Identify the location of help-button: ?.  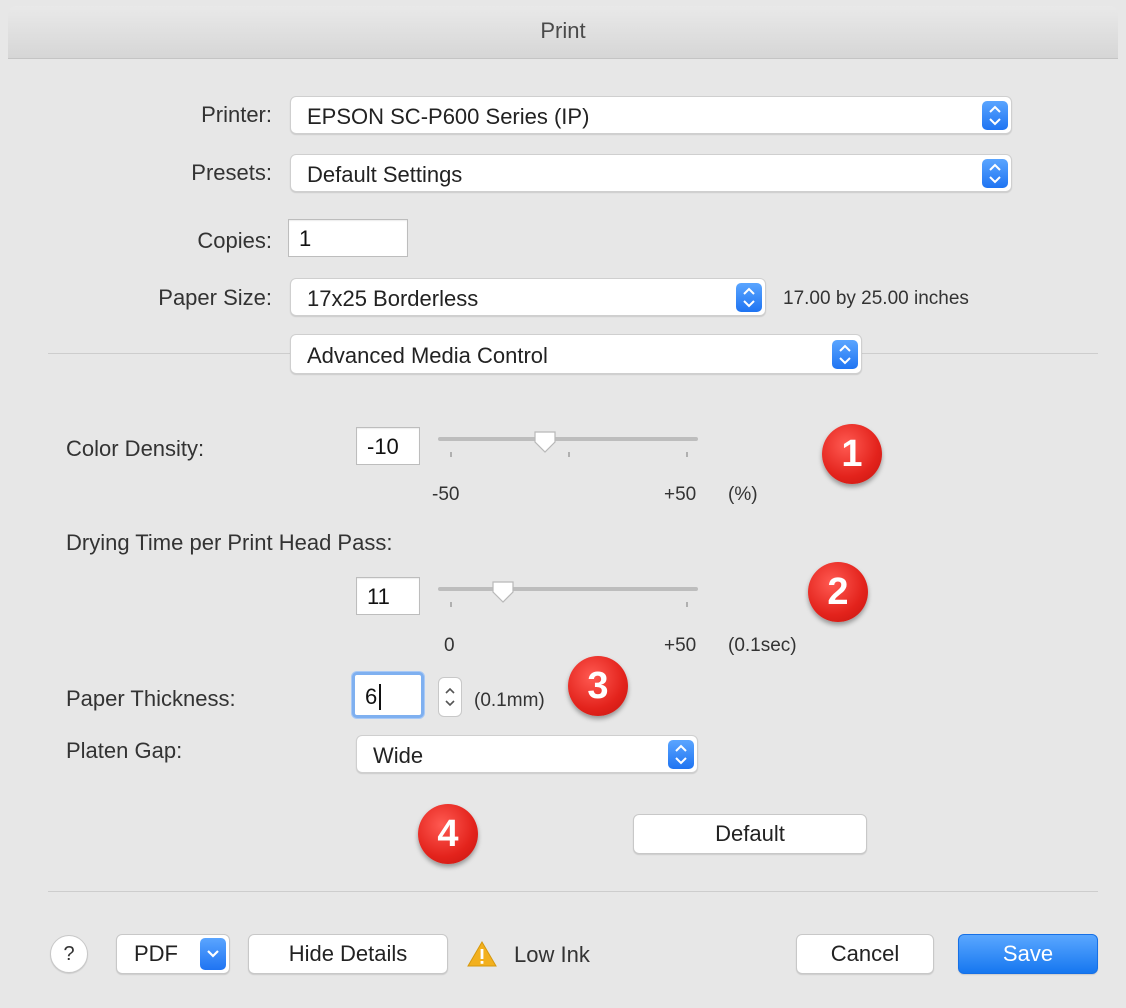
(69, 954).